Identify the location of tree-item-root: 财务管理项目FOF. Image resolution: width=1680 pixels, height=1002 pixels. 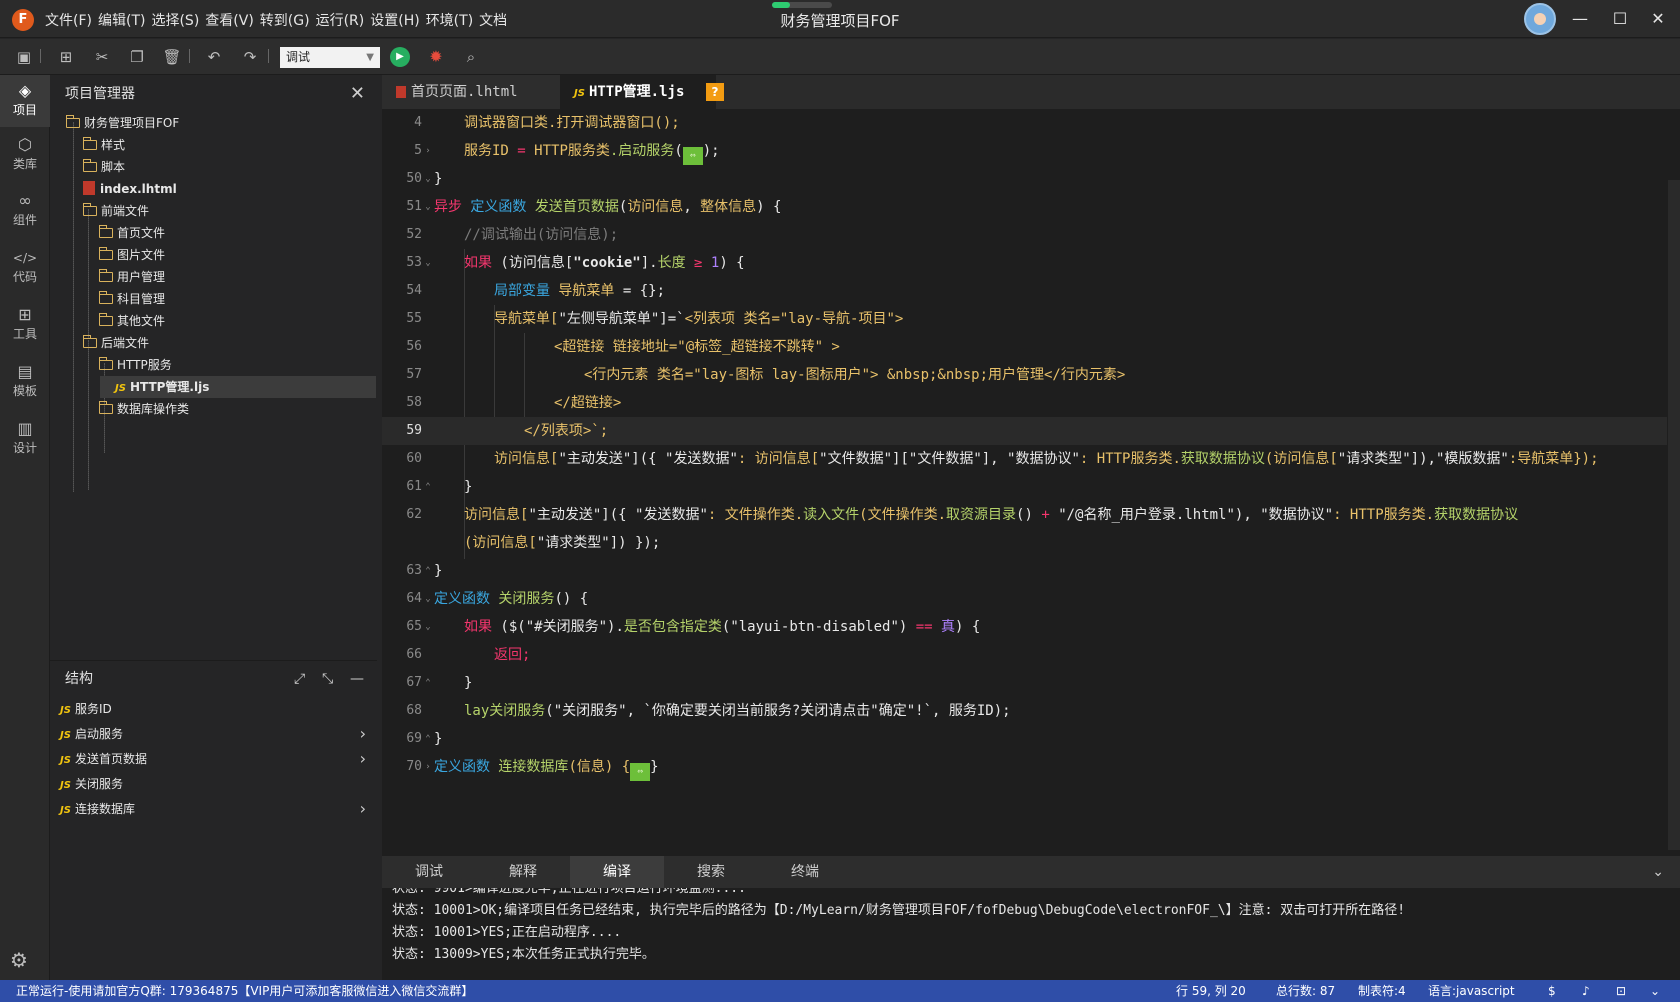
(122, 123).